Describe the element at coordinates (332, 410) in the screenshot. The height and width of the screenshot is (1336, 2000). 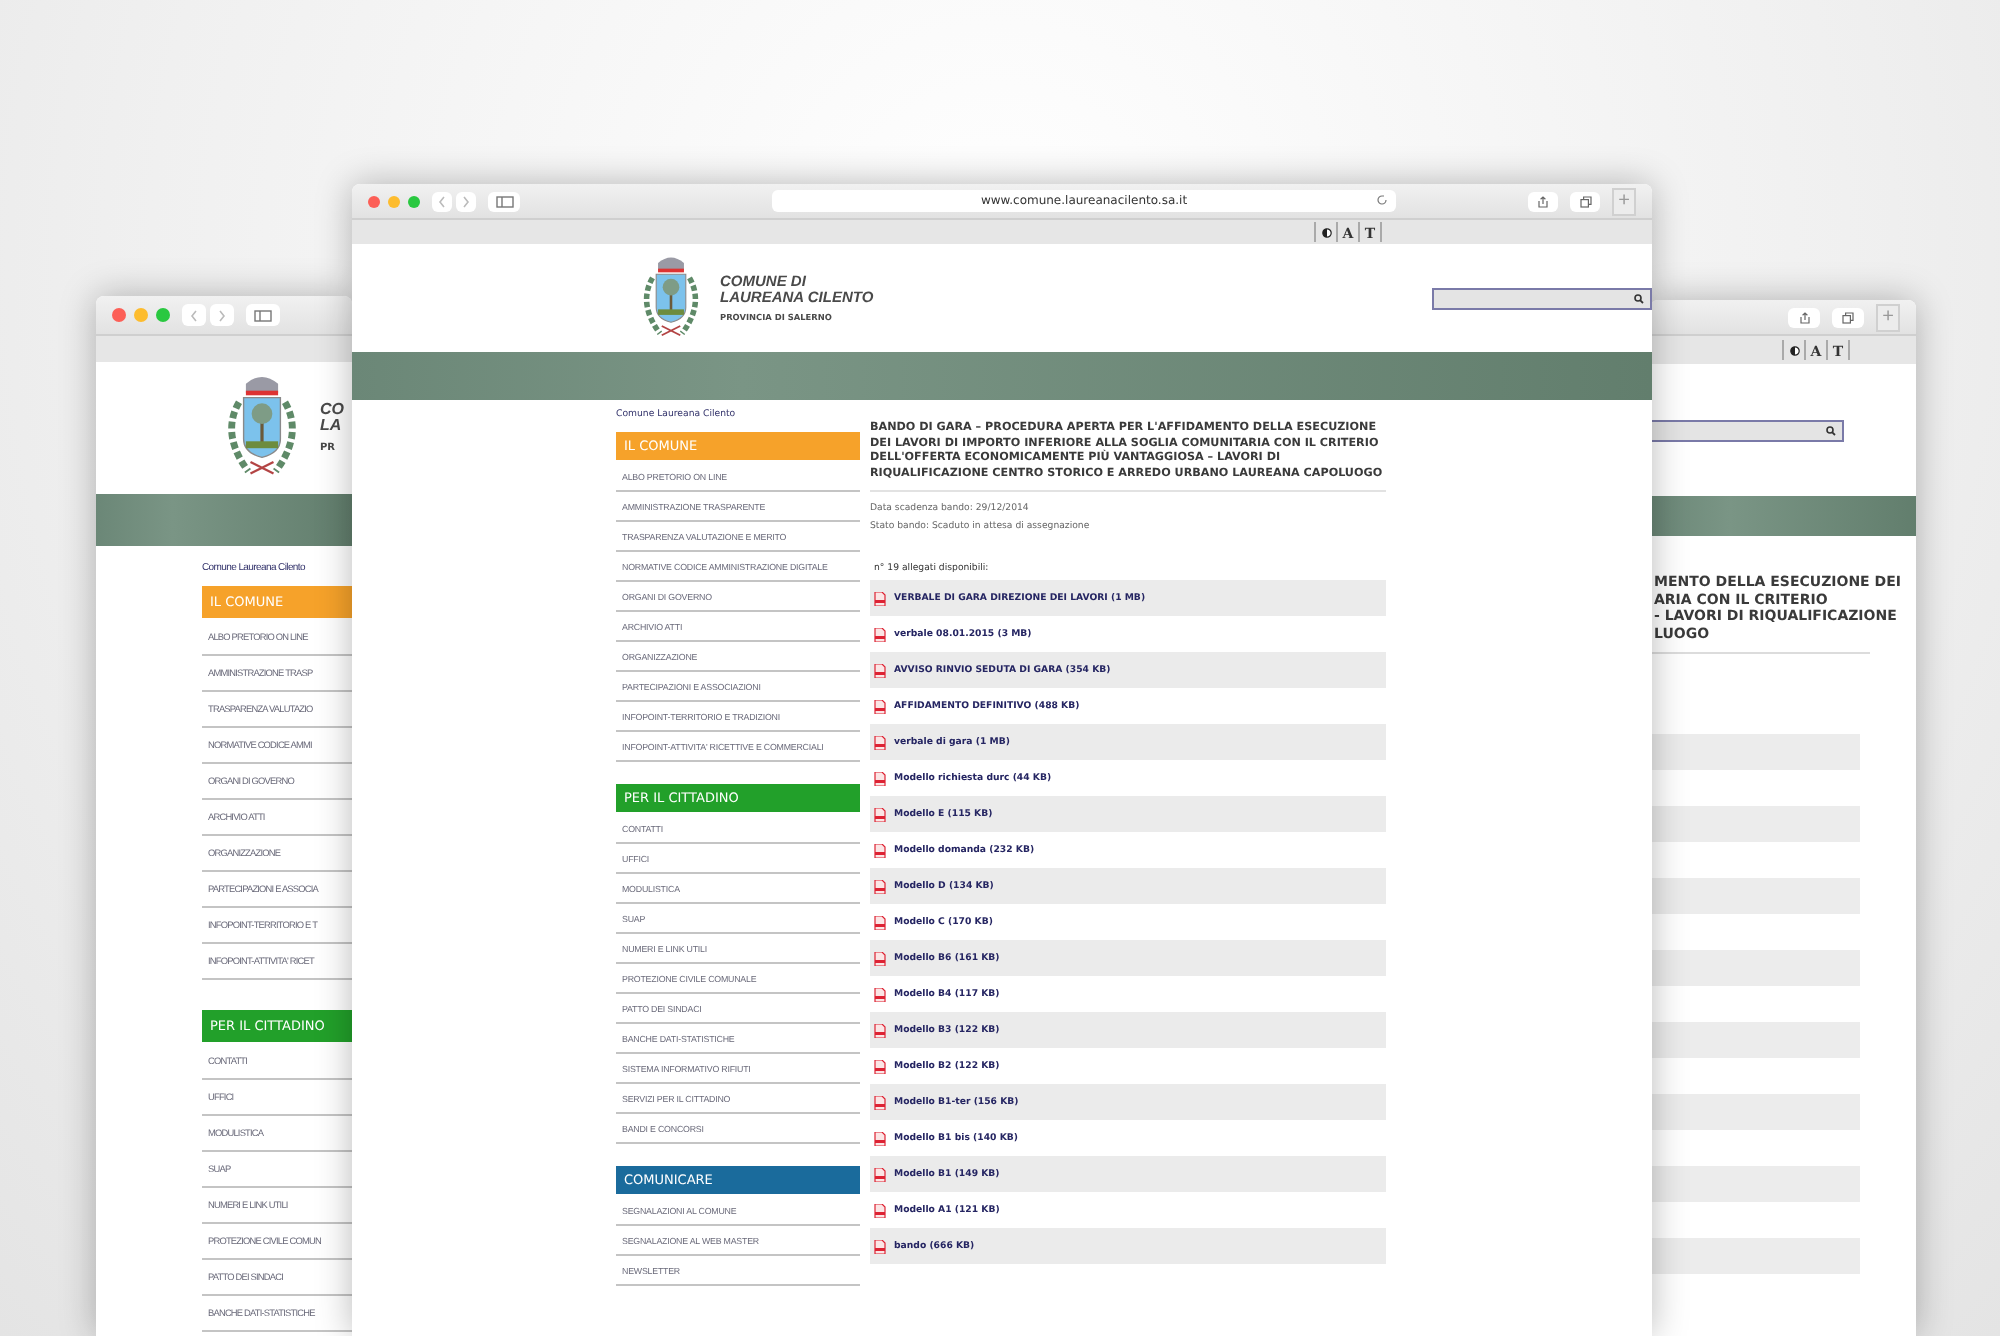
I see `site-name: CO` at that location.